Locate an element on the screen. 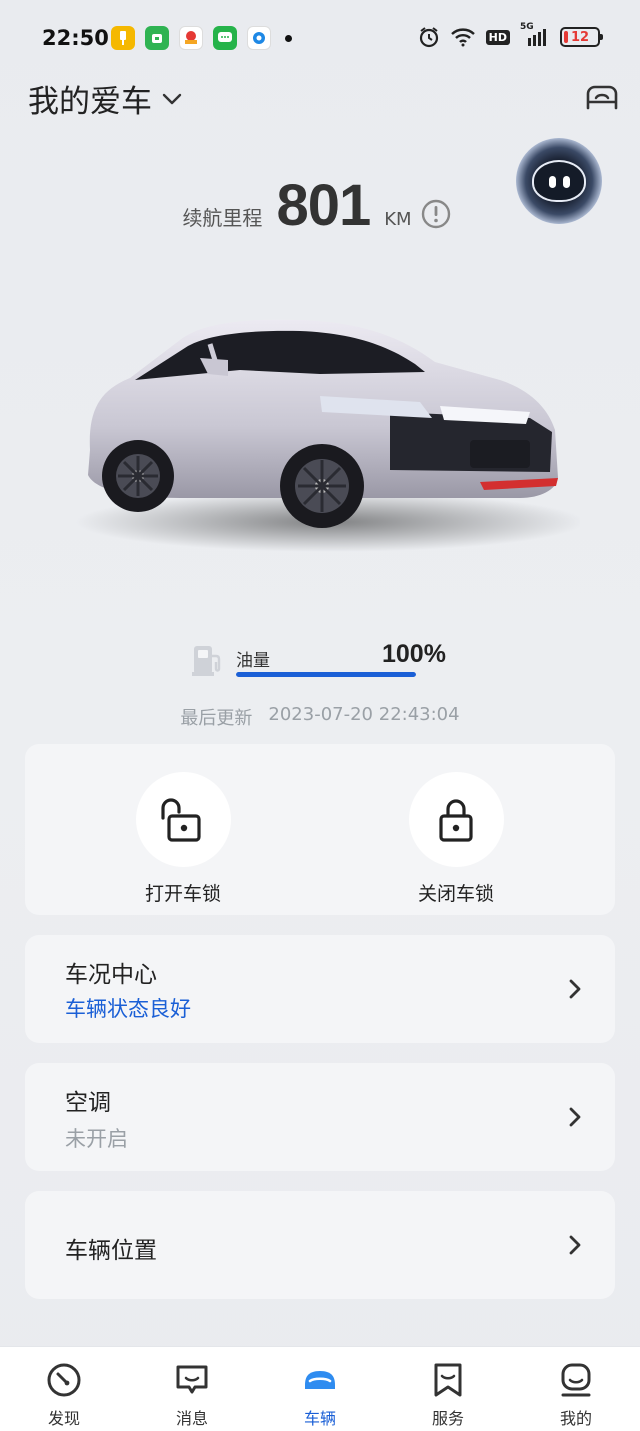  unlock-circle is located at coordinates (183, 819).